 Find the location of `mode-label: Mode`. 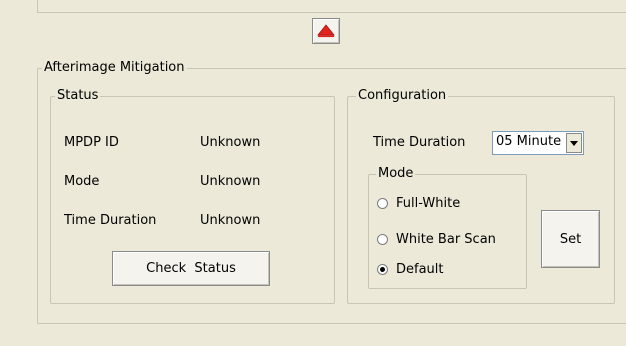

mode-label: Mode is located at coordinates (82, 181).